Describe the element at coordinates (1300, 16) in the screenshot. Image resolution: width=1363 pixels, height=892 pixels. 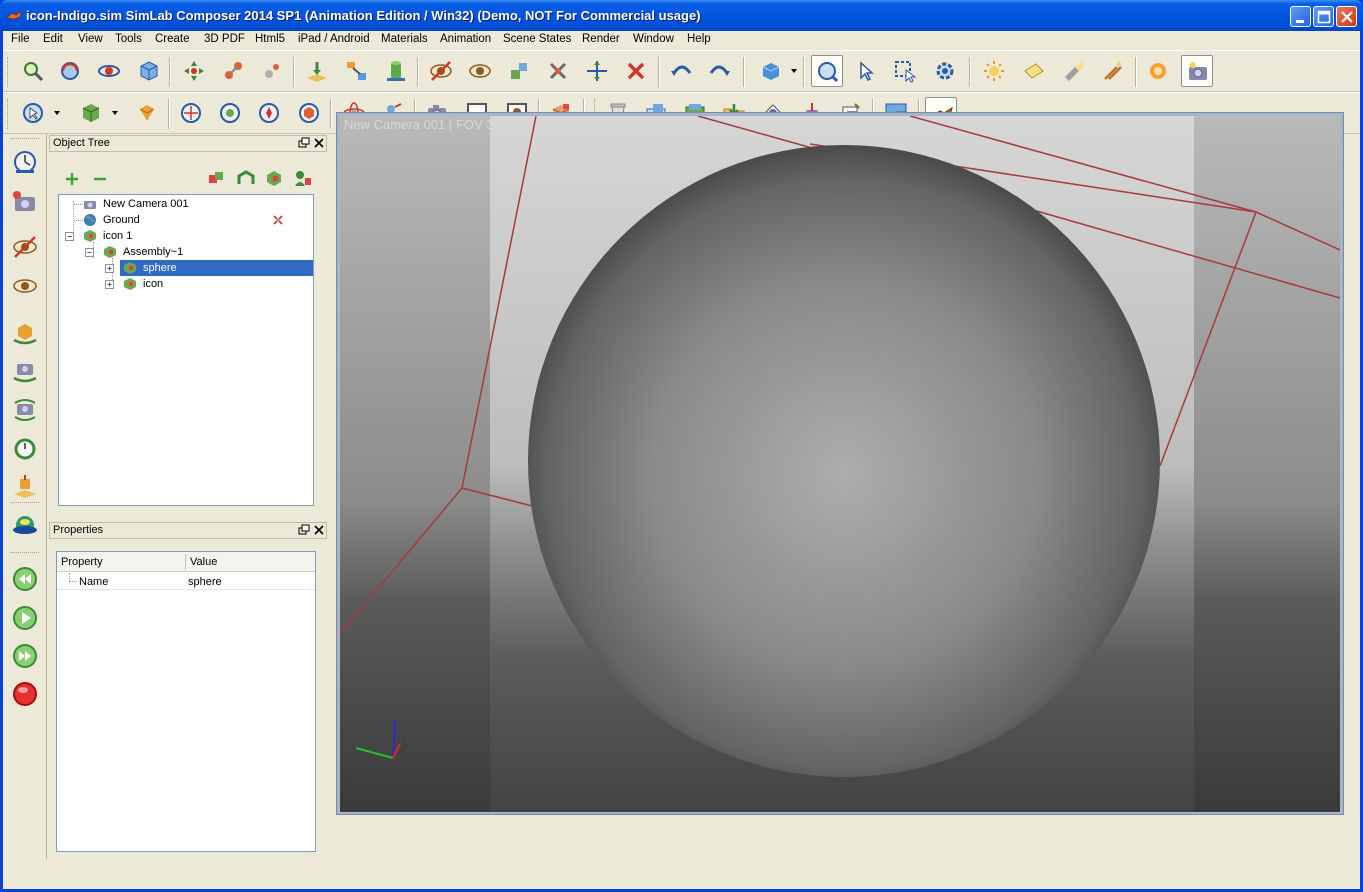
I see `minimize-button` at that location.